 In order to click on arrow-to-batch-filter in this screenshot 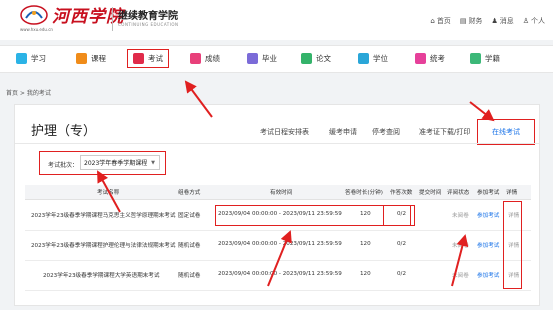, I will do `click(109, 191)`.